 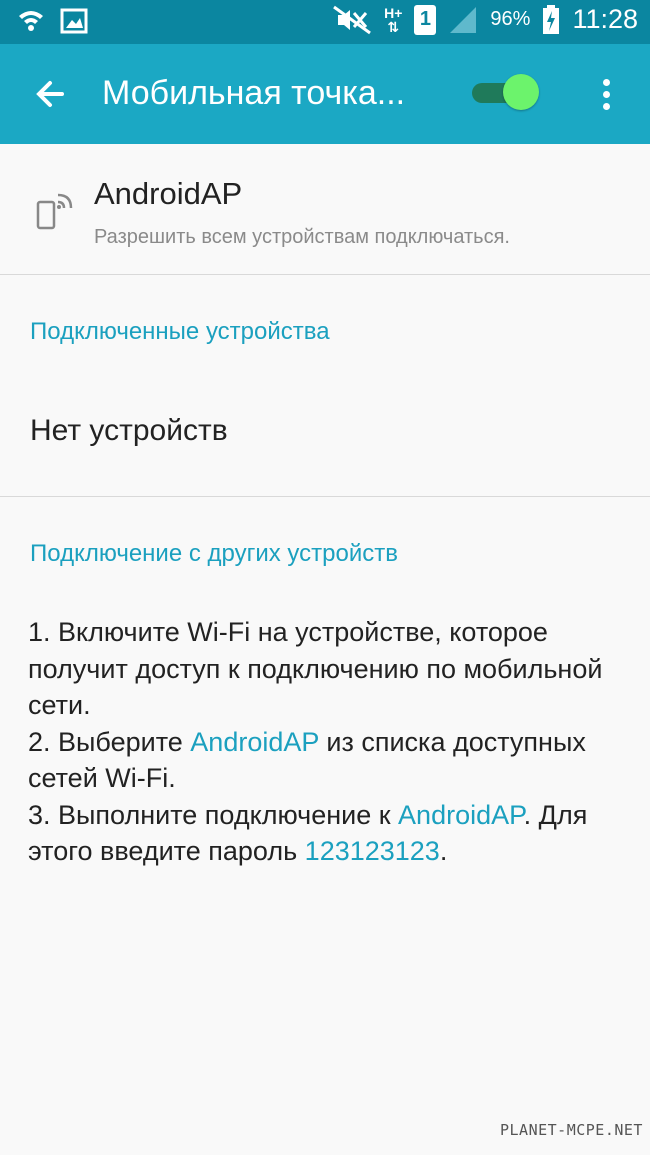 I want to click on hotspot-toggle, so click(x=505, y=93).